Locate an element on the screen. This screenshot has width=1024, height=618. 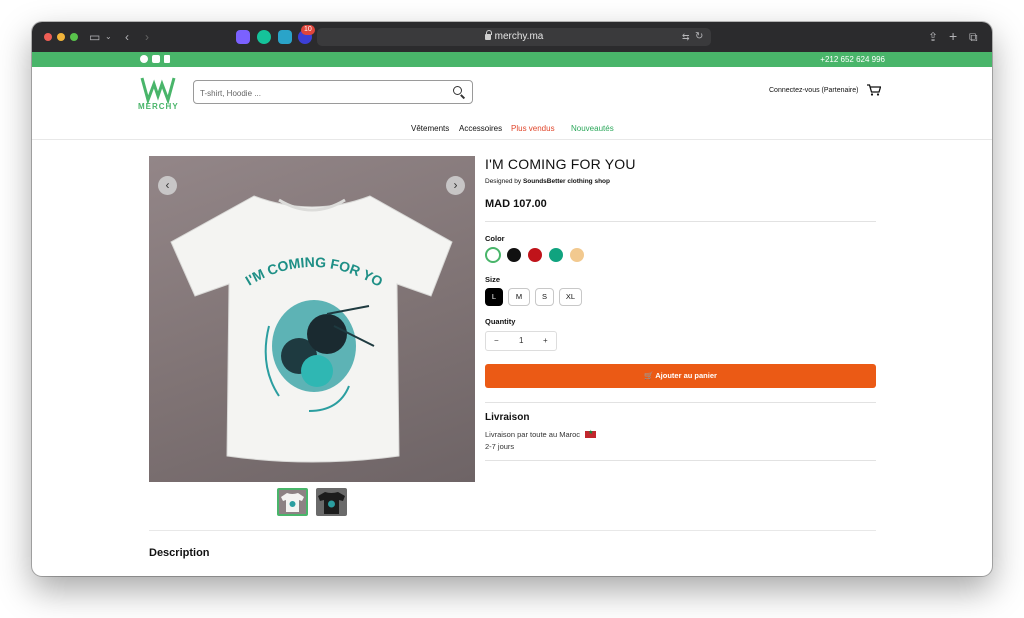
tshirt-illustration: I'M COMING FOR YOU is located at coordinates (301, 309).